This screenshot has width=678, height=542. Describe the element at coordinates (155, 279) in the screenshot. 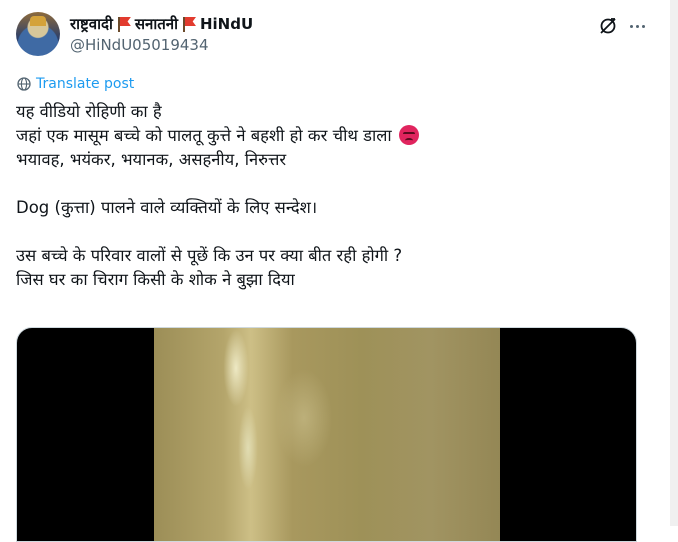

I see `post-text-line: जिस घर का चिराग किसी के शोक ने बुझा दिया` at that location.